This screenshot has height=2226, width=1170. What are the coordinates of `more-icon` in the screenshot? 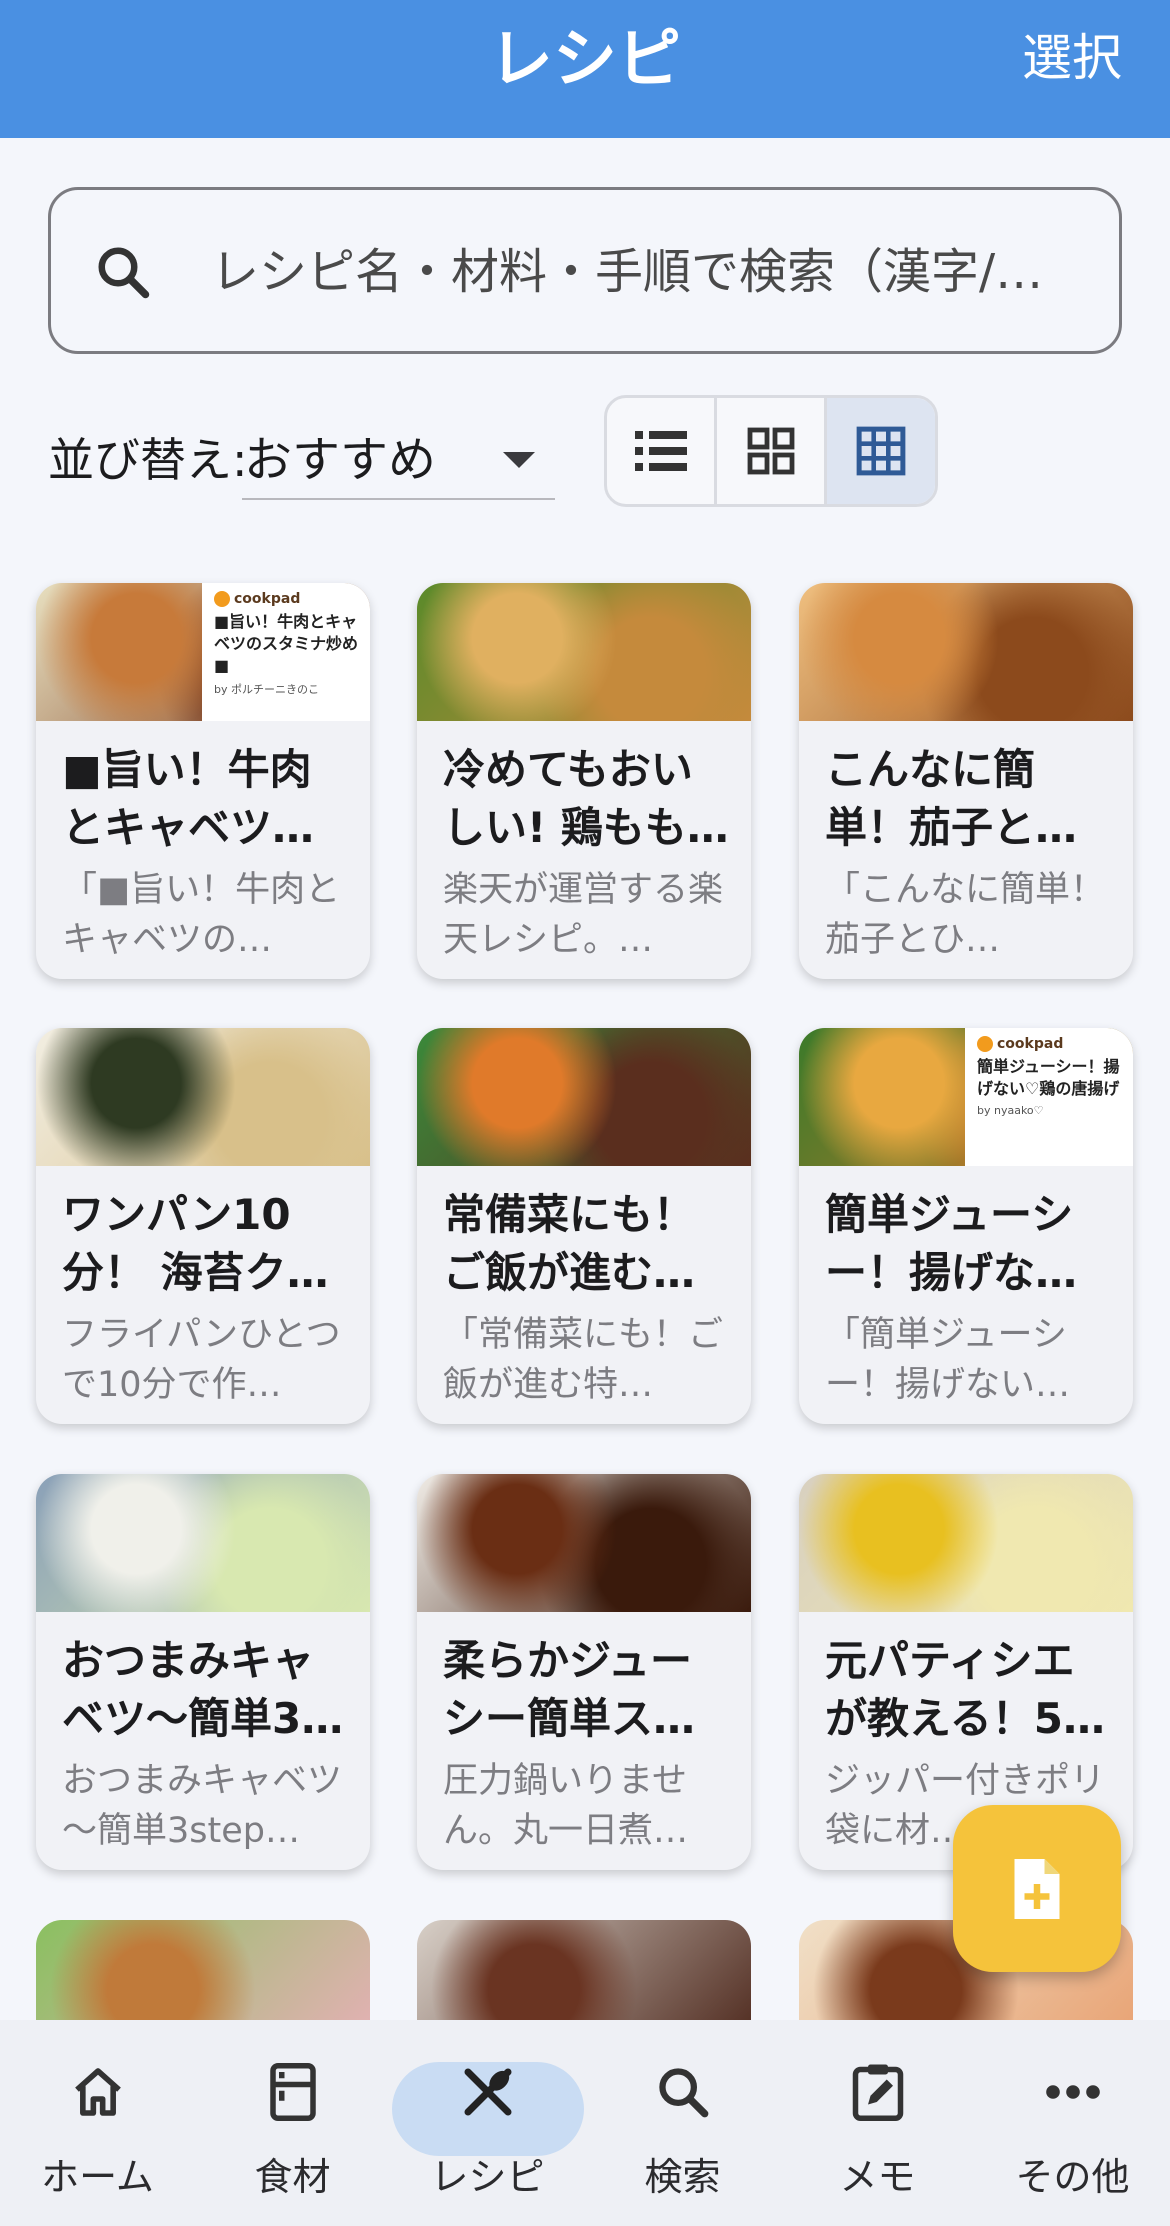 It's located at (1072, 2092).